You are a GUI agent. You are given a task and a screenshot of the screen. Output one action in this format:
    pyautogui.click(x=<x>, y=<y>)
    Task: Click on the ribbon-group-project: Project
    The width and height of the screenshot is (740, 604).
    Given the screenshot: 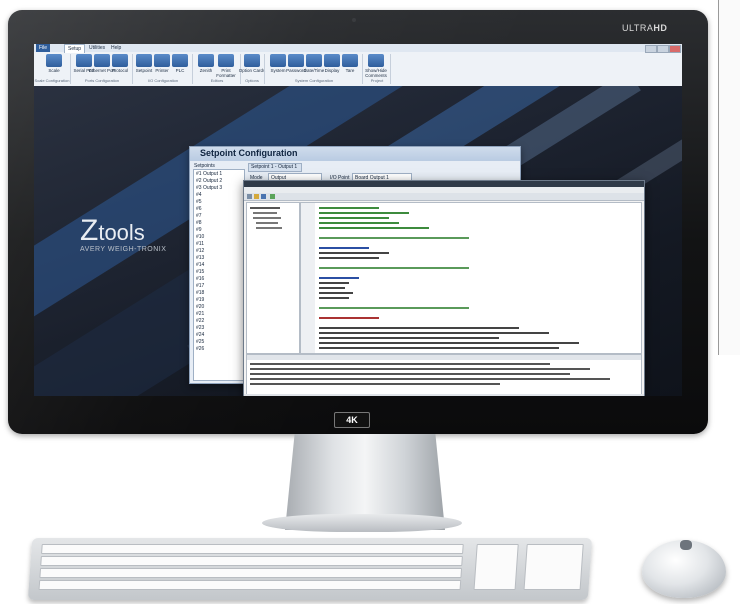 What is the action you would take?
    pyautogui.click(x=377, y=80)
    